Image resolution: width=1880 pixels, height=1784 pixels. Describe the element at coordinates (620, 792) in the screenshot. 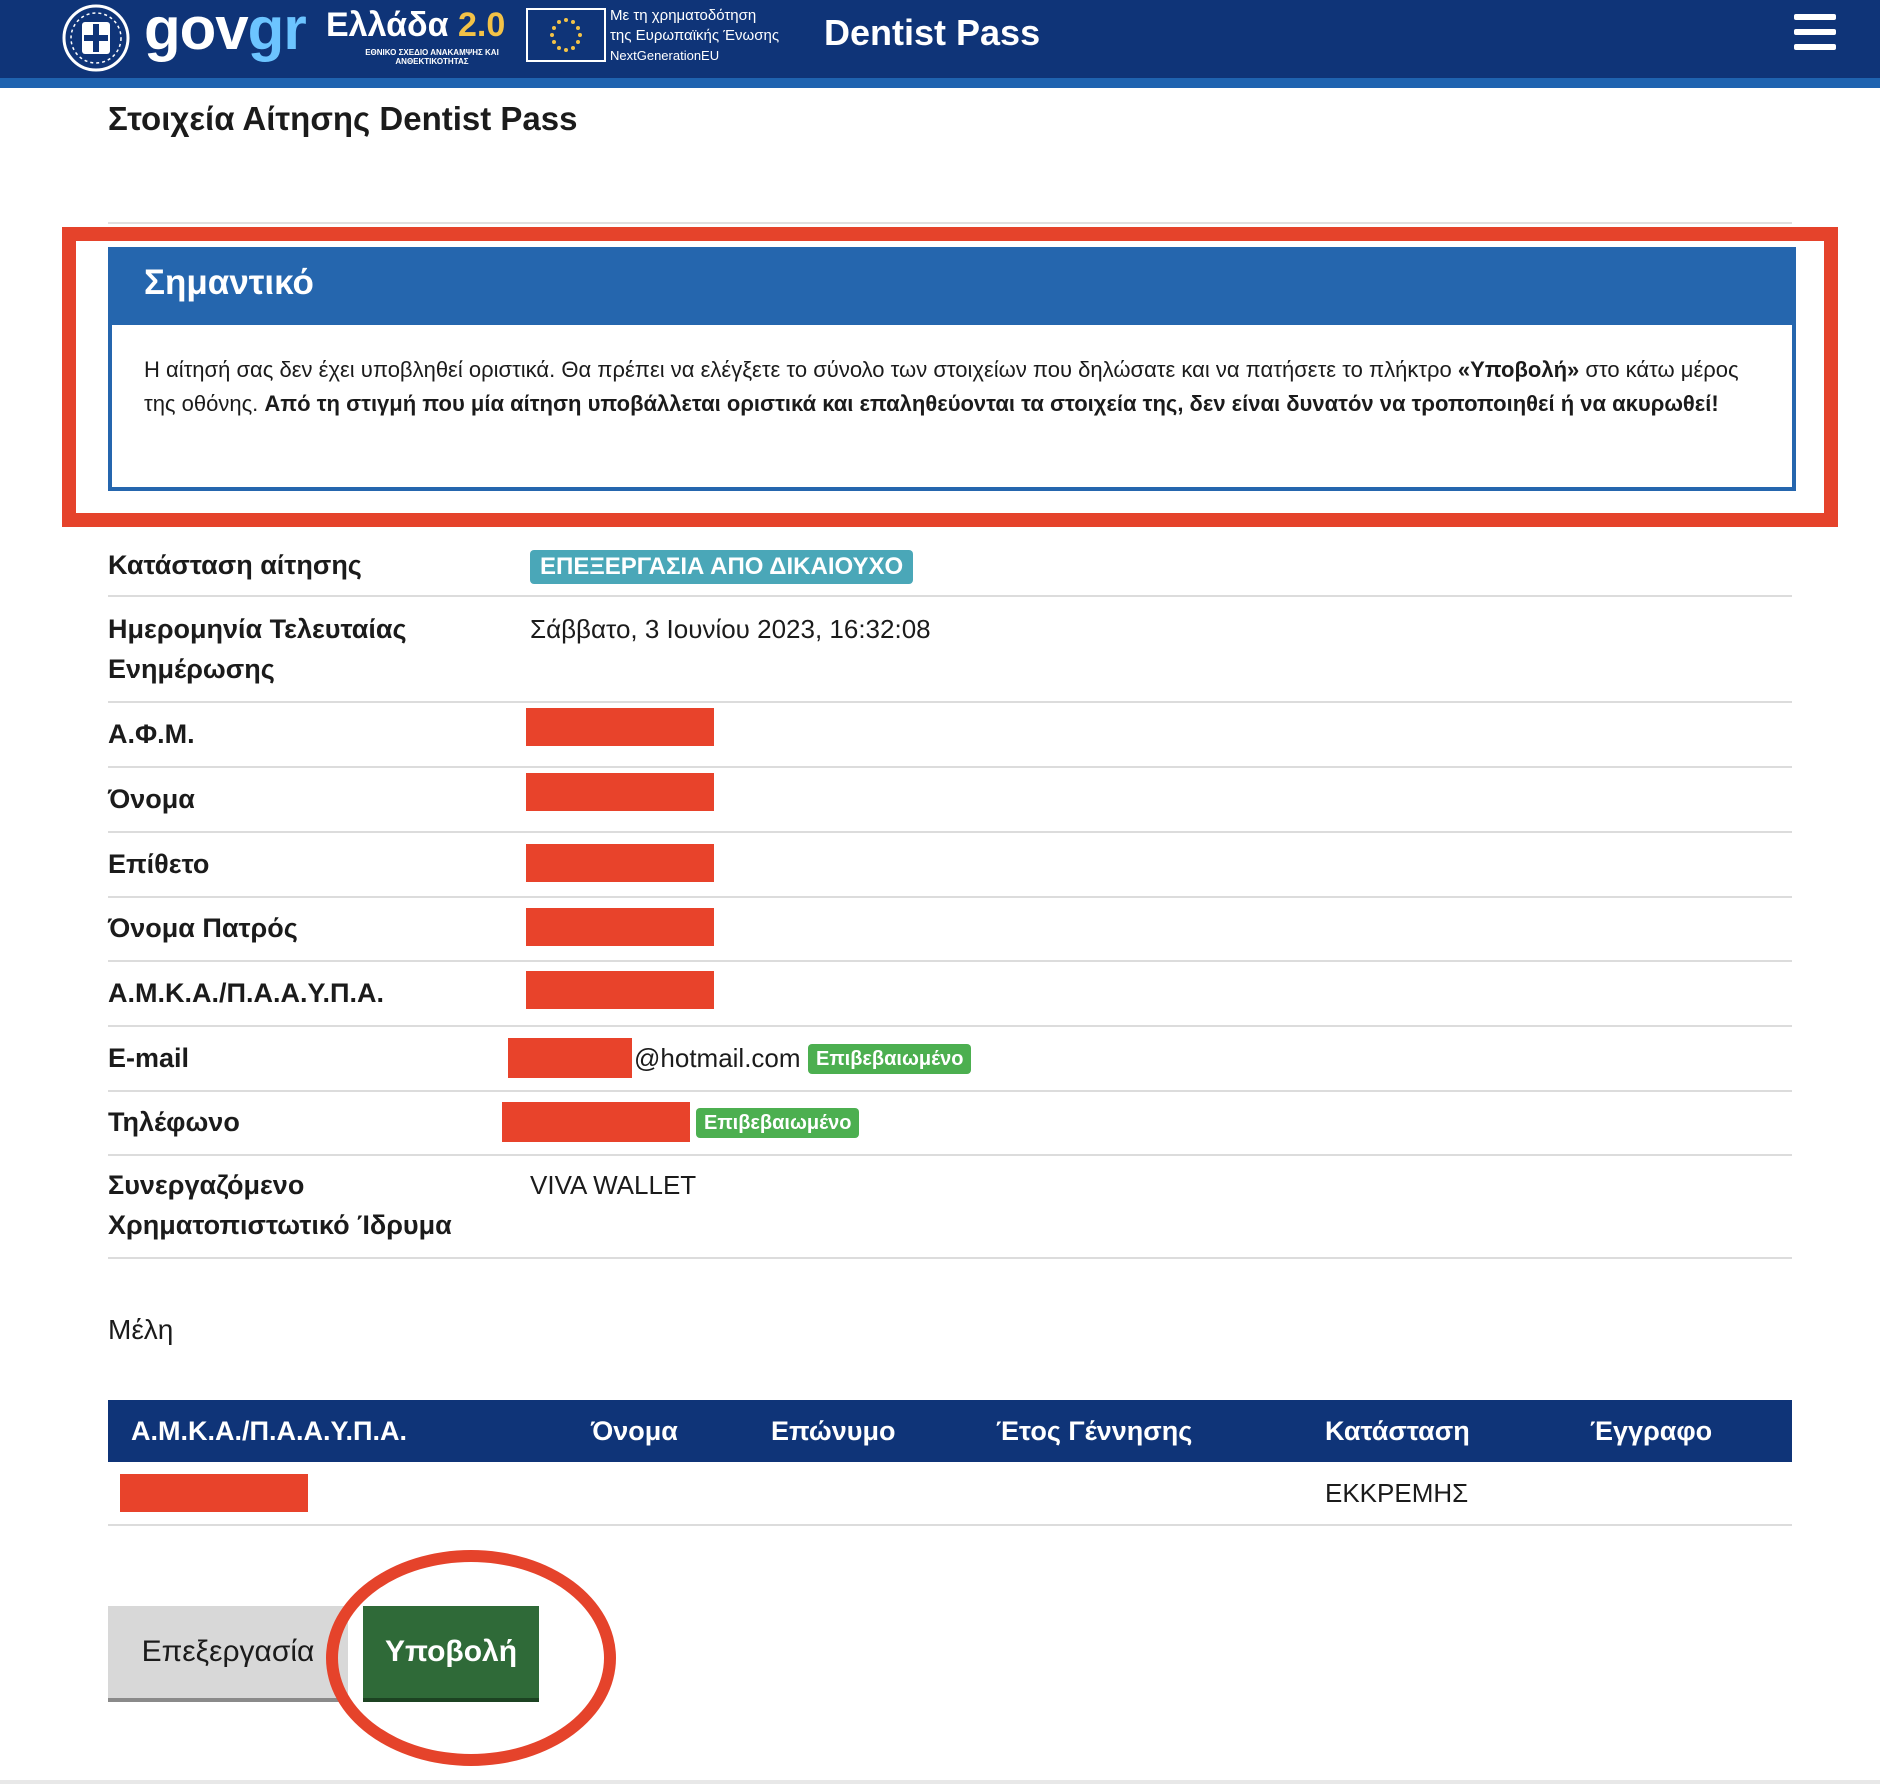

I see `redacted-name` at that location.